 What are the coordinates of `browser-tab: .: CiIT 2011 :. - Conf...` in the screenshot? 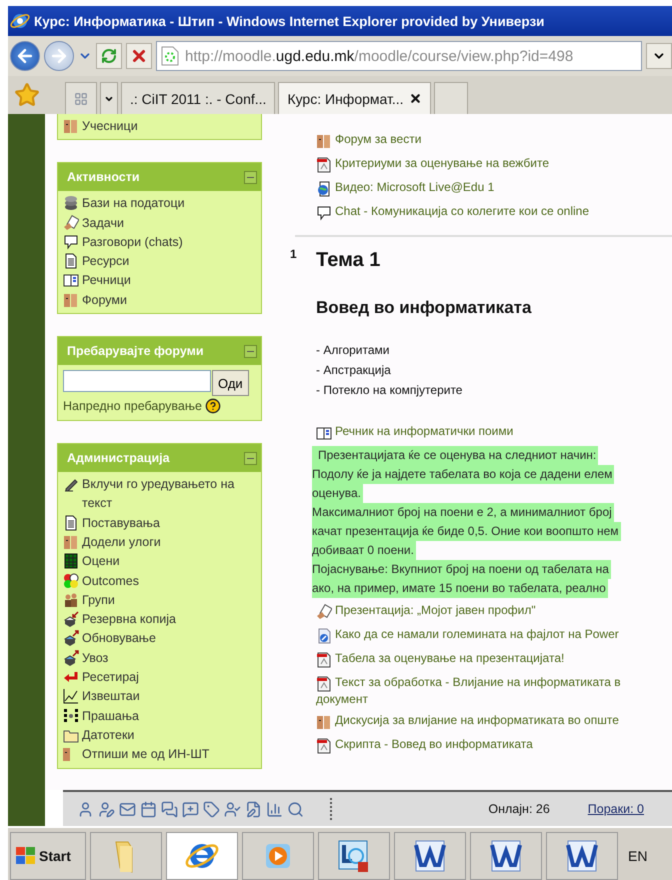 It's located at (198, 98).